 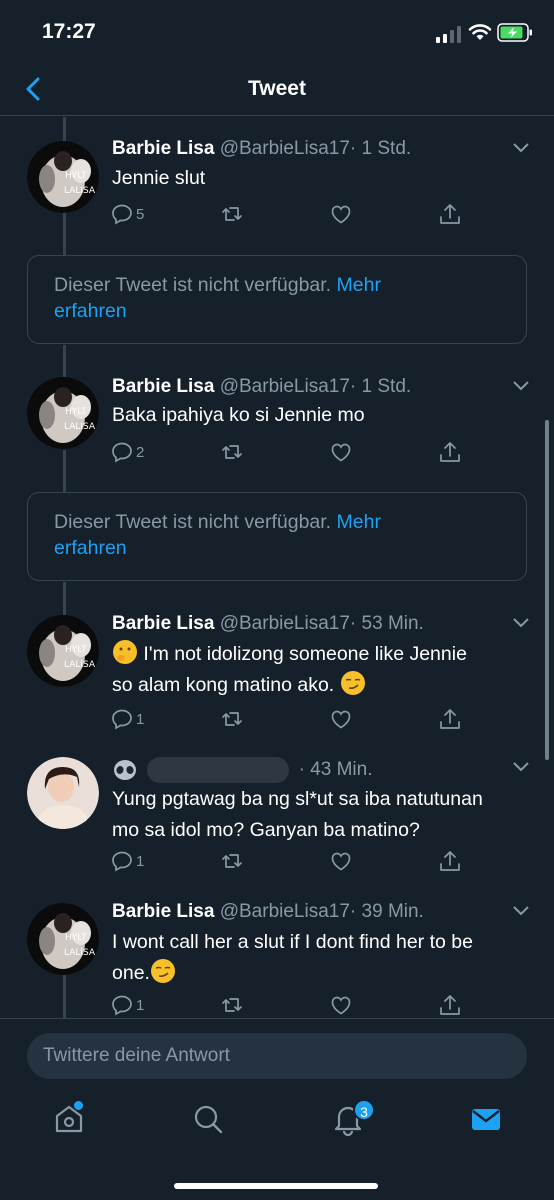 I want to click on wifi-icon, so click(x=480, y=32).